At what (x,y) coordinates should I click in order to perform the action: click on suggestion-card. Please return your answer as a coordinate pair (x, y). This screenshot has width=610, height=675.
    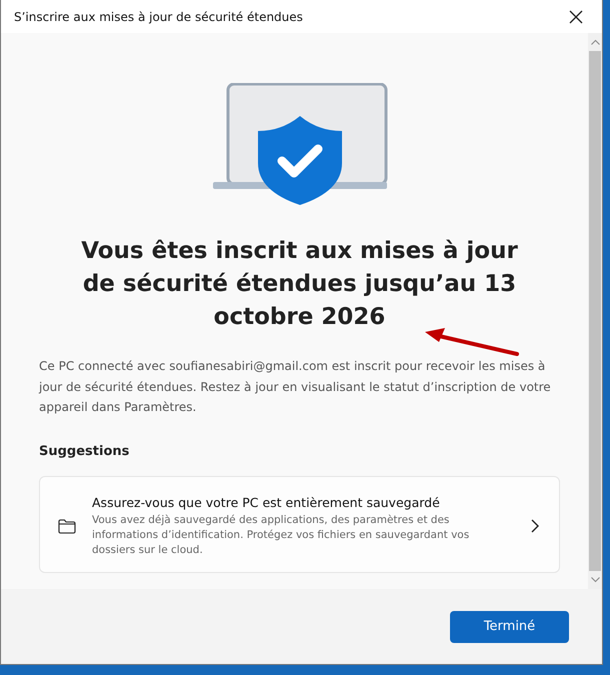
    Looking at the image, I should click on (299, 524).